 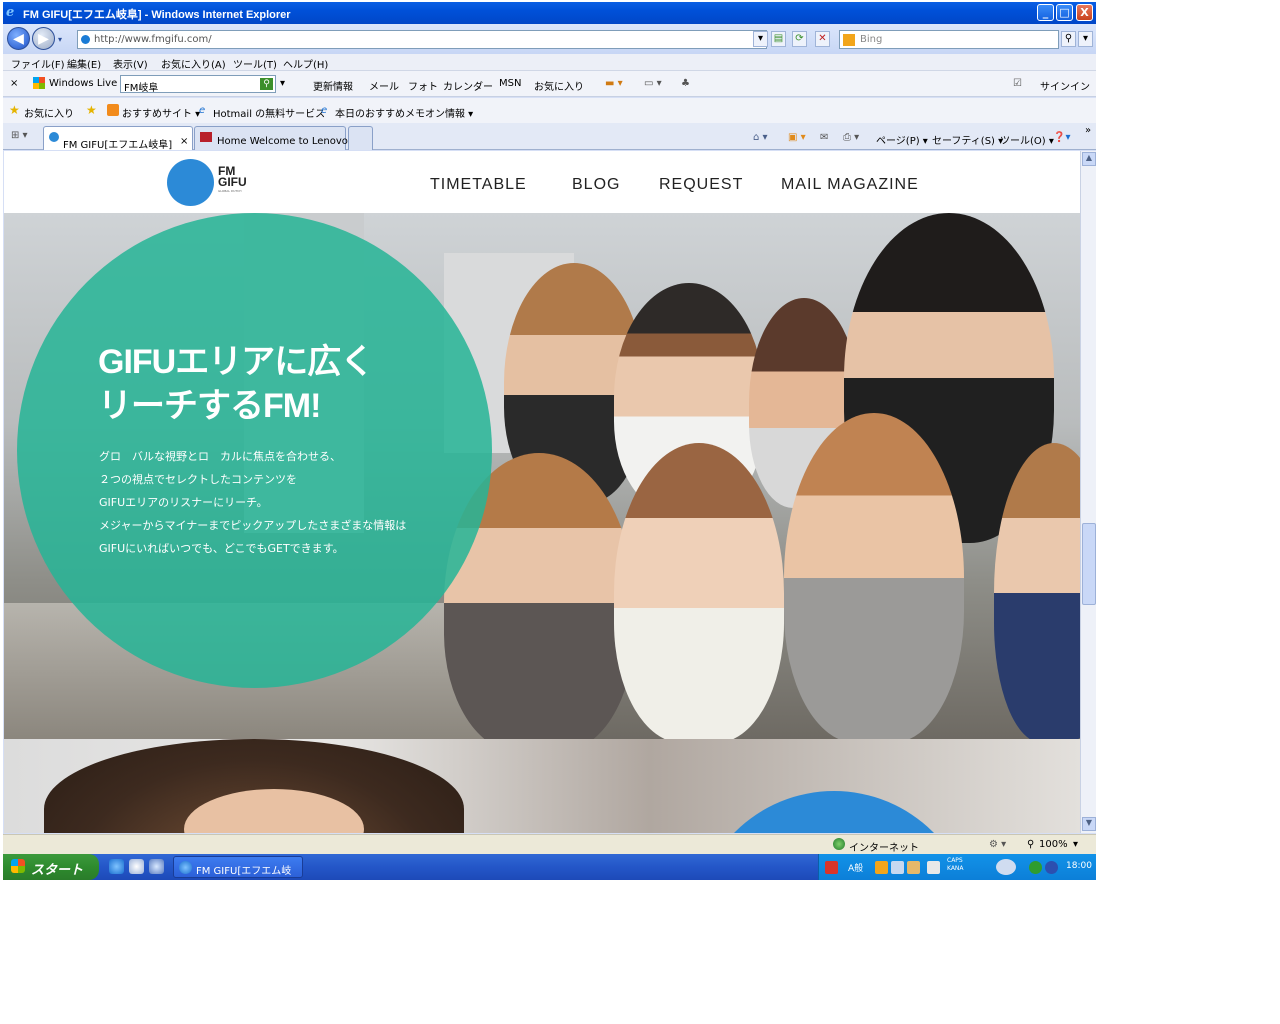 What do you see at coordinates (1051, 867) in the screenshot?
I see `tray-volume-icon` at bounding box center [1051, 867].